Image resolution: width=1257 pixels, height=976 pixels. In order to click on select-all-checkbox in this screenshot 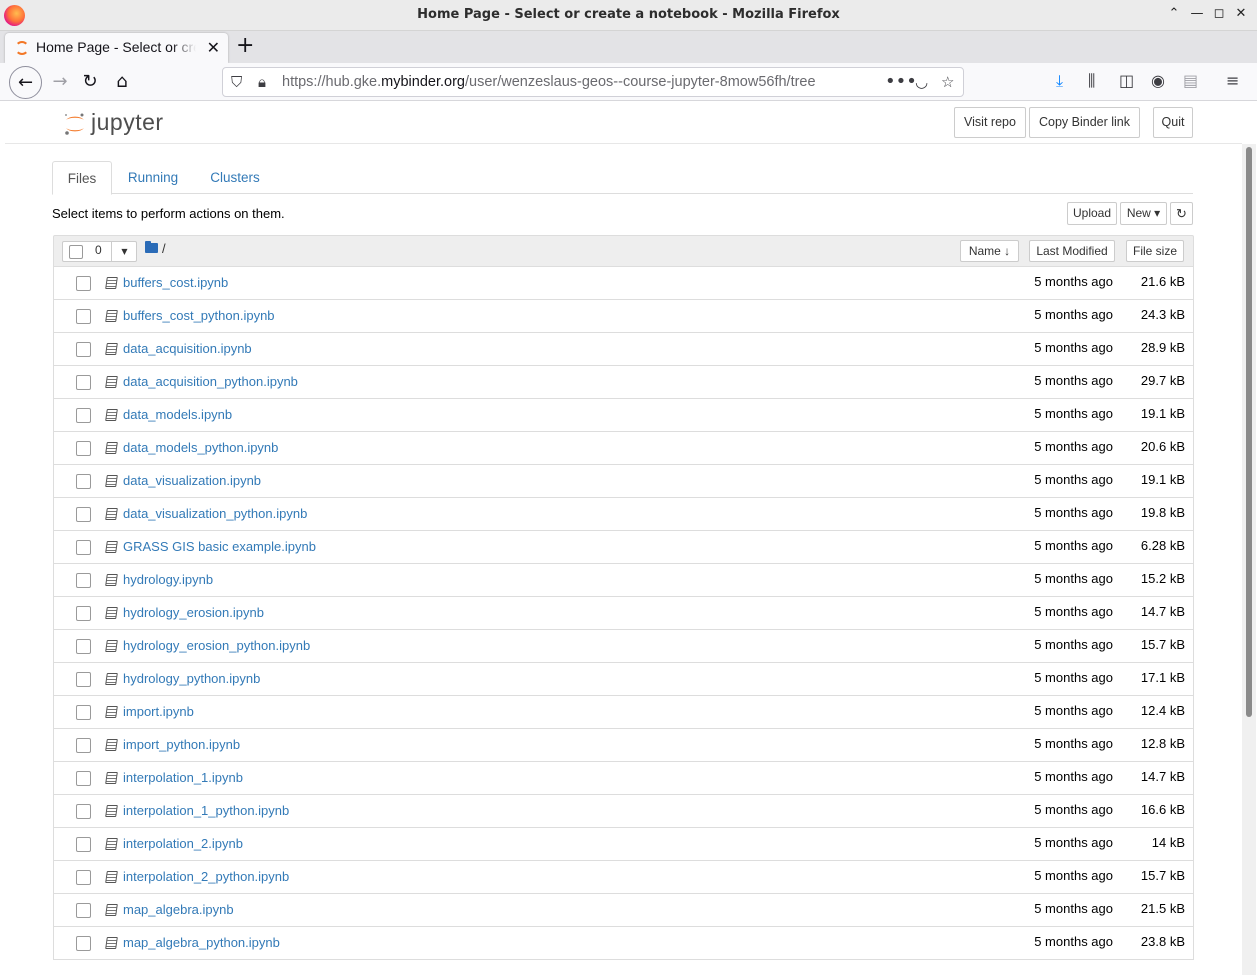, I will do `click(76, 252)`.